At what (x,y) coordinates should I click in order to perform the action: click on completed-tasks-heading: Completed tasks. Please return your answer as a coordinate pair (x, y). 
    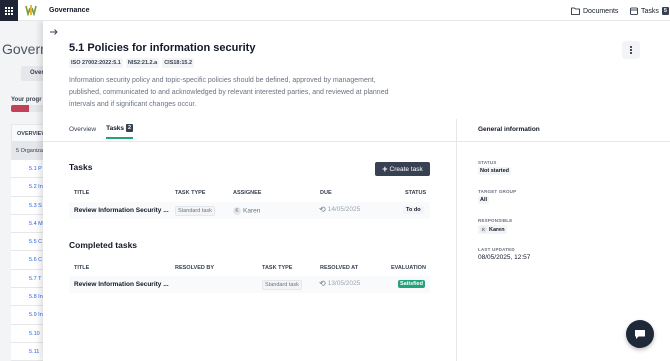
    Looking at the image, I should click on (103, 245).